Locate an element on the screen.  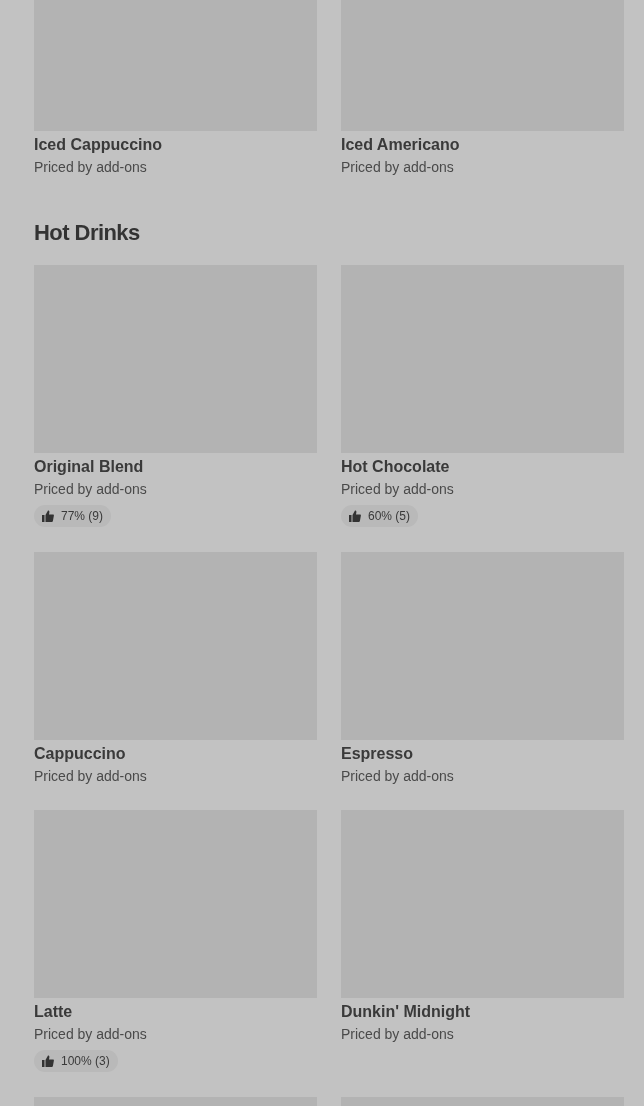
item-title: Iced Americano is located at coordinates (400, 145).